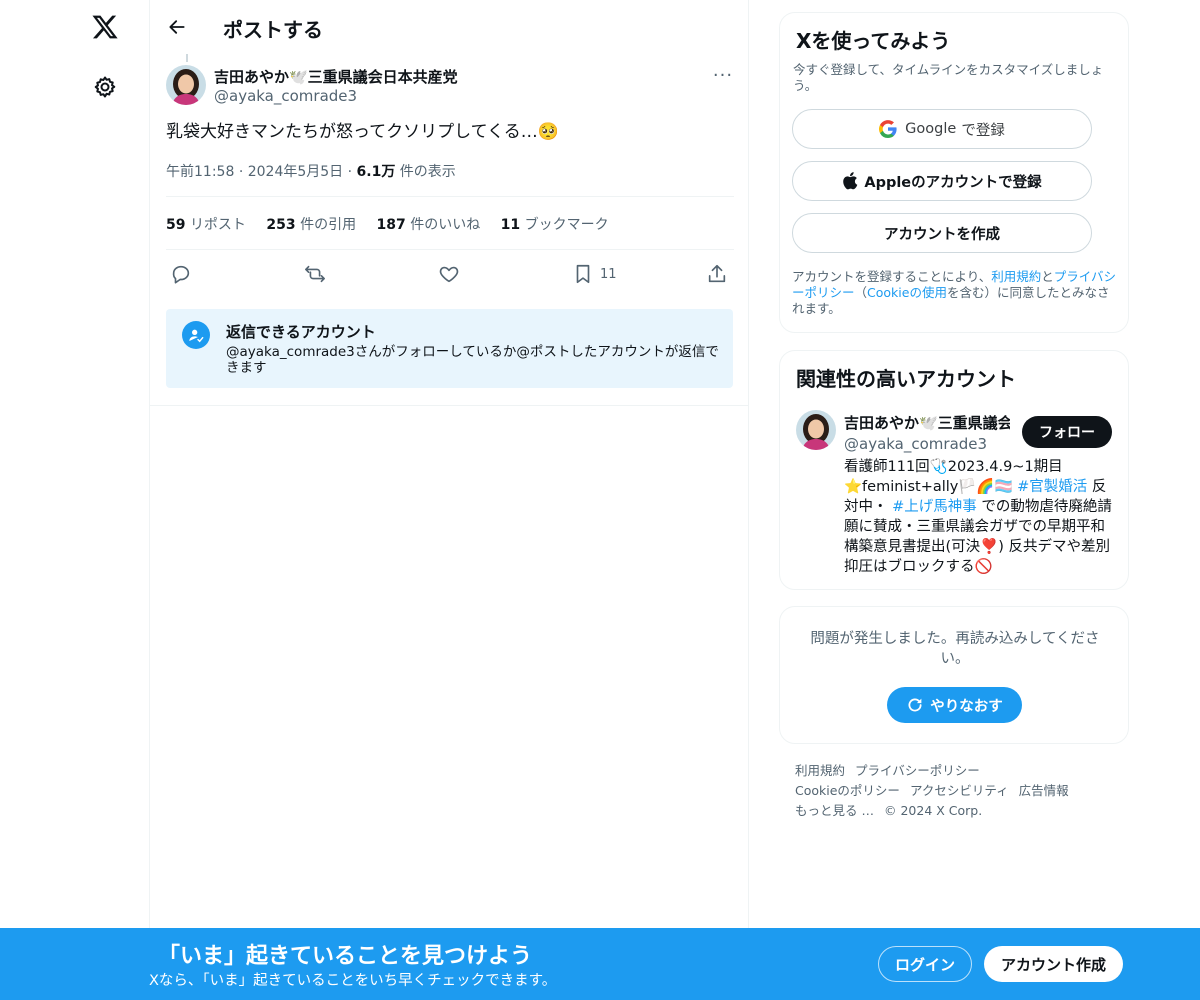  I want to click on author-handle: @ayaka_comrade3, so click(285, 96).